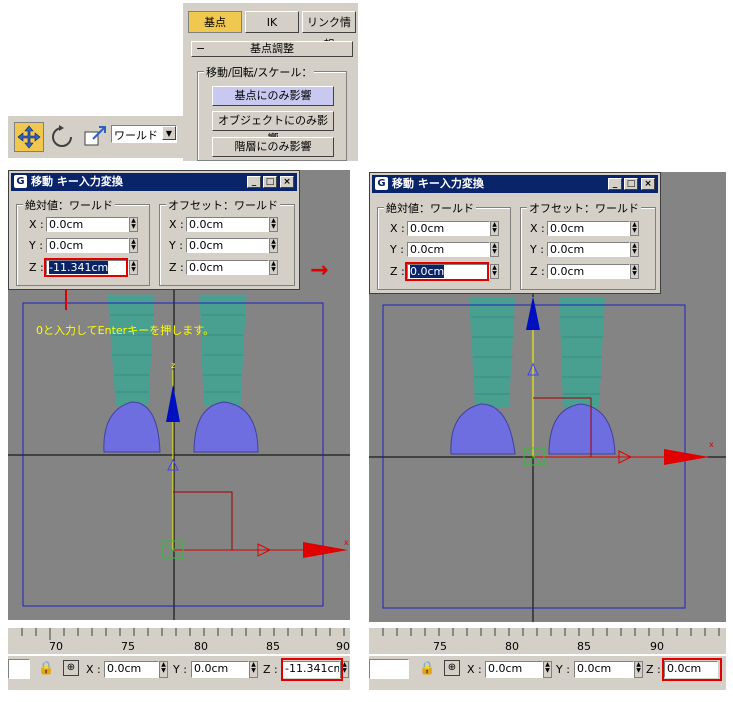 Image resolution: width=733 pixels, height=702 pixels. I want to click on step-arrow: →, so click(319, 270).